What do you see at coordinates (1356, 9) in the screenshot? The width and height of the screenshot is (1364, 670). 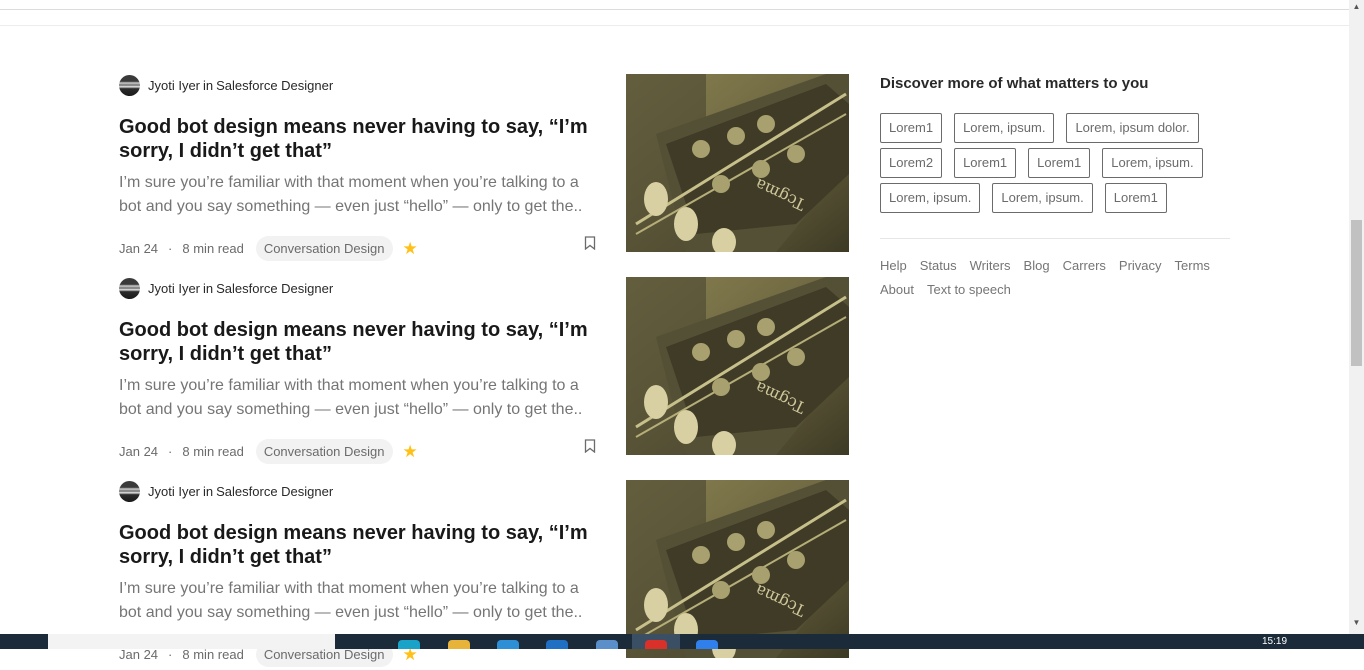 I see `scroll-up-arrow-icon: ▲` at bounding box center [1356, 9].